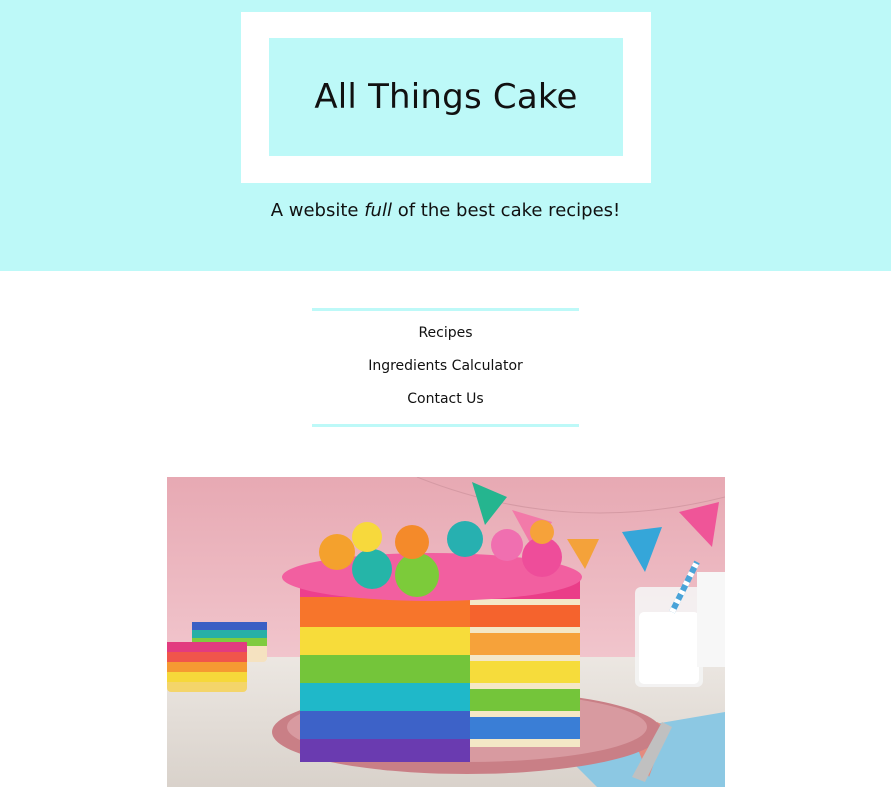  I want to click on title-frame: All Things Cake, so click(446, 97).